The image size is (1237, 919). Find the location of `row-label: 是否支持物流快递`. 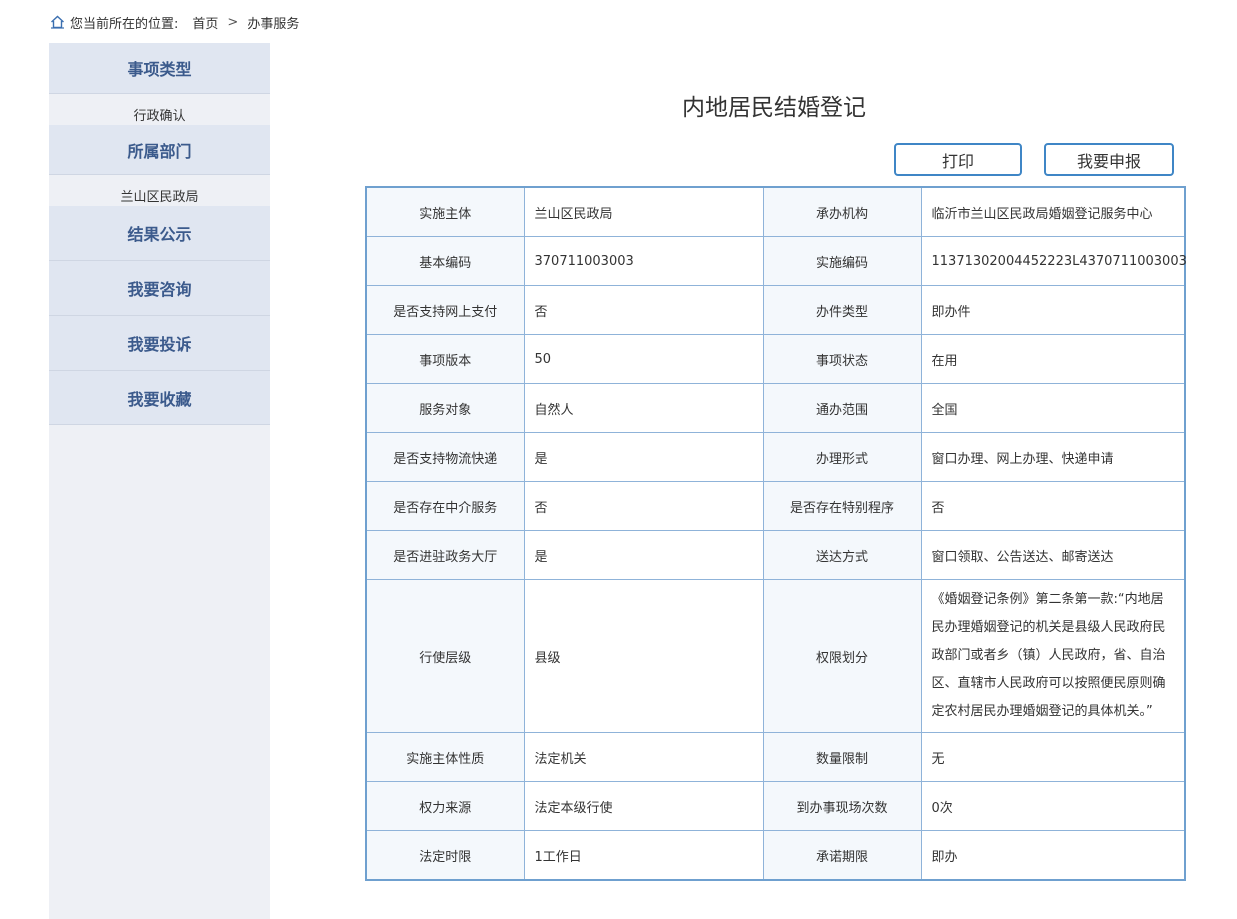

row-label: 是否支持物流快递 is located at coordinates (445, 457).